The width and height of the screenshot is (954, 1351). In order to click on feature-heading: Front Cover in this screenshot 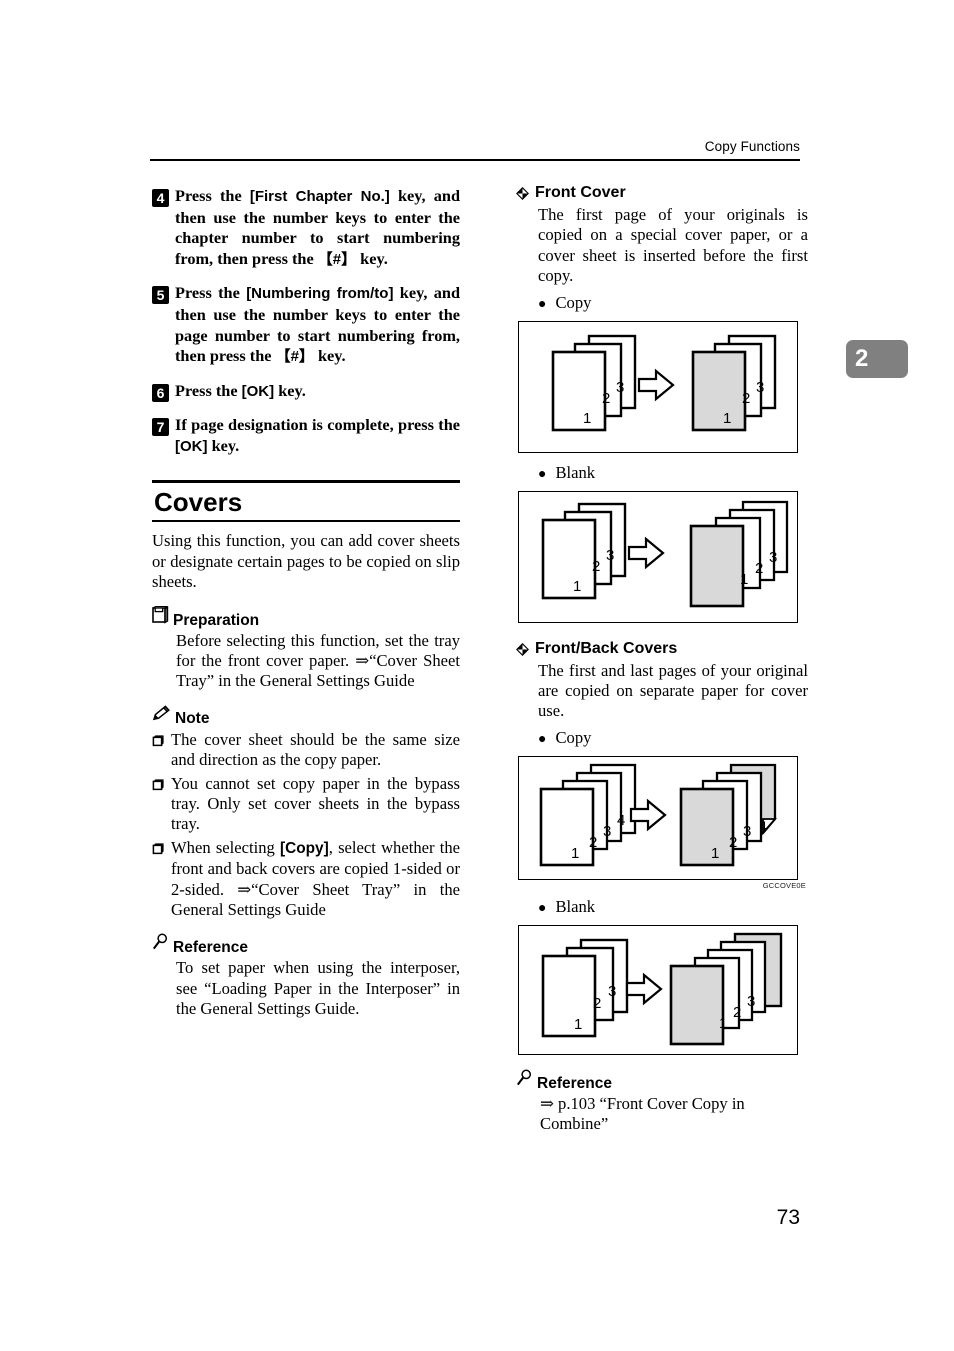, I will do `click(662, 194)`.